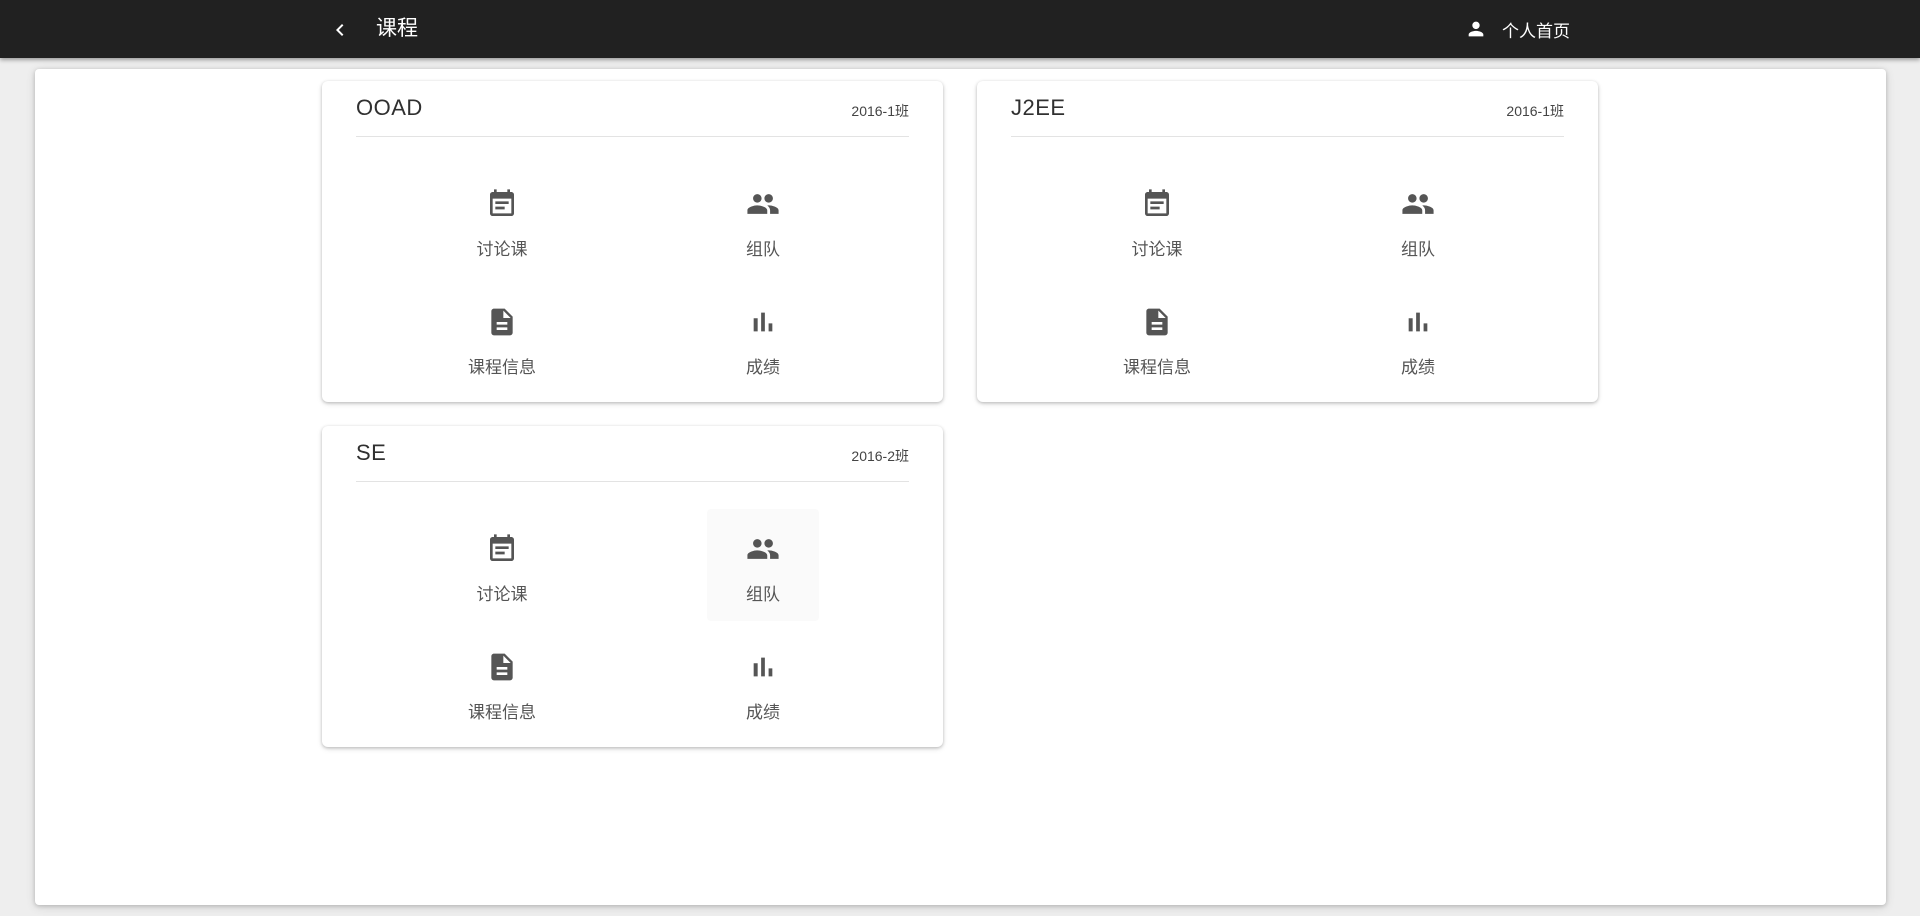 The width and height of the screenshot is (1920, 916). What do you see at coordinates (1536, 31) in the screenshot?
I see `profile-home-label: 个人首页` at bounding box center [1536, 31].